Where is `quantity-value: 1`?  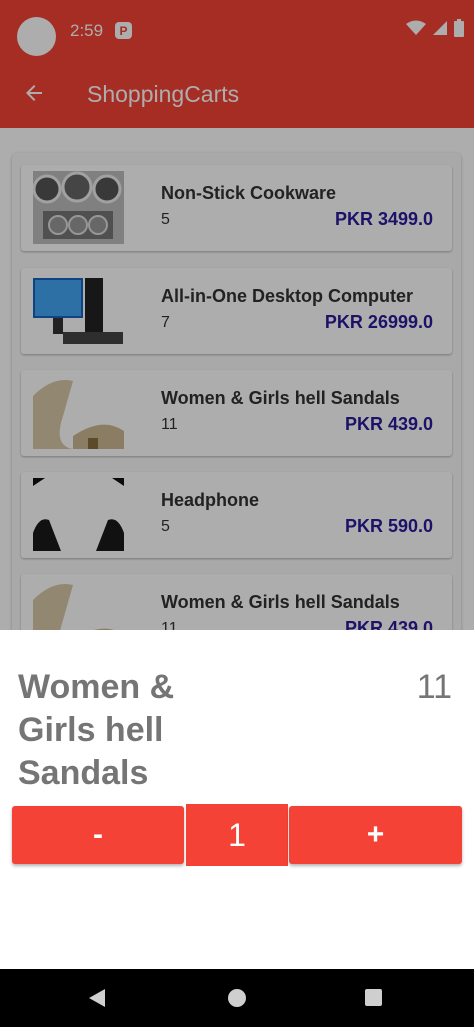 quantity-value: 1 is located at coordinates (237, 835).